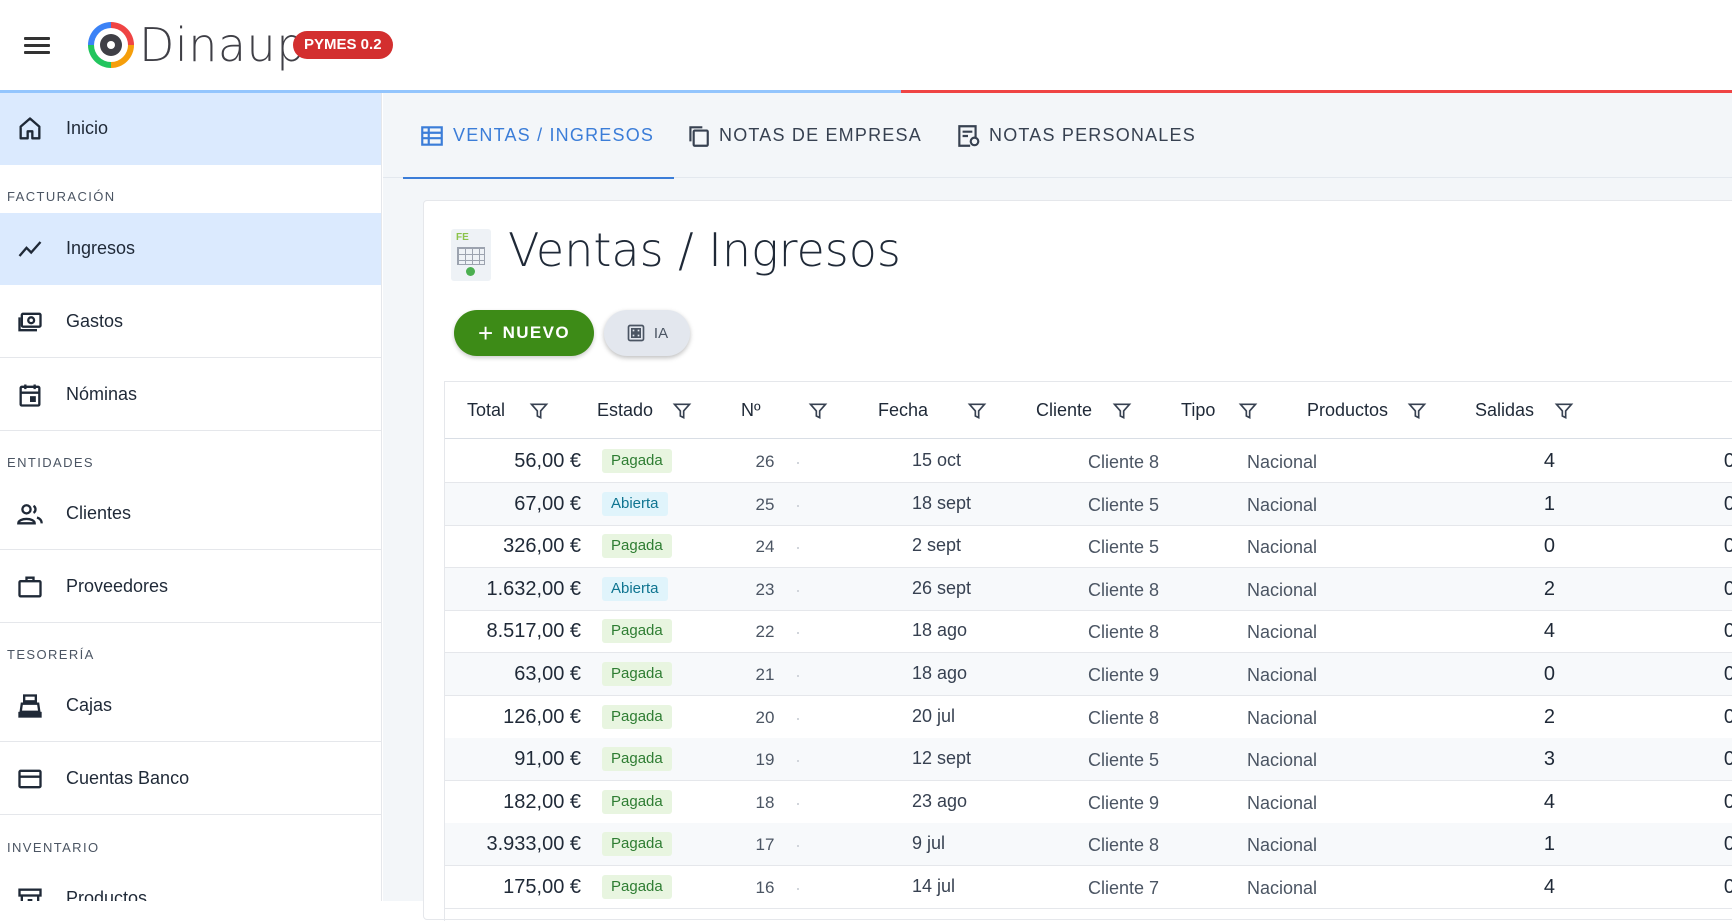 This screenshot has width=1732, height=921. I want to click on sidebar-item-nominas: Nóminas, so click(190, 395).